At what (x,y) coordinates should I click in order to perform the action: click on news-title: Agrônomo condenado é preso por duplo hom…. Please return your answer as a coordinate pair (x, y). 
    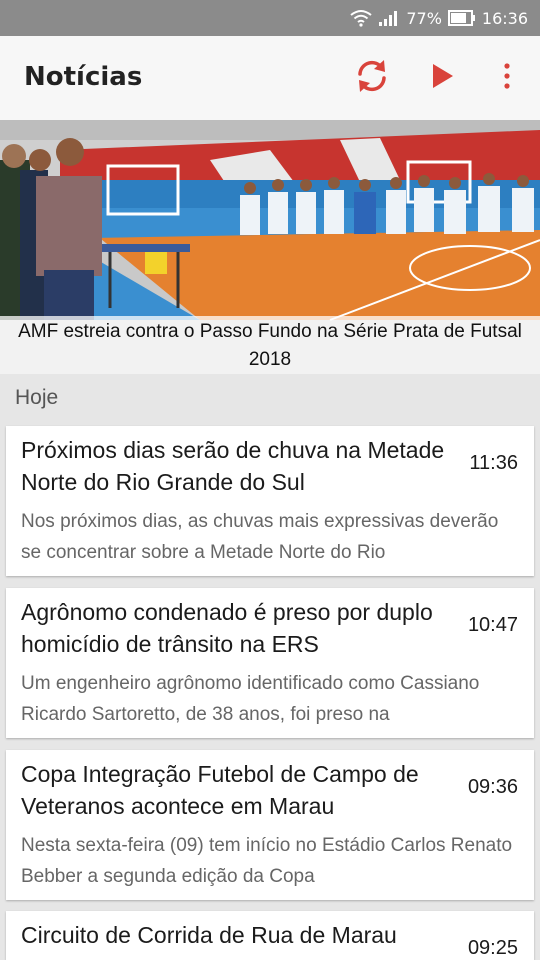
    Looking at the image, I should click on (227, 628).